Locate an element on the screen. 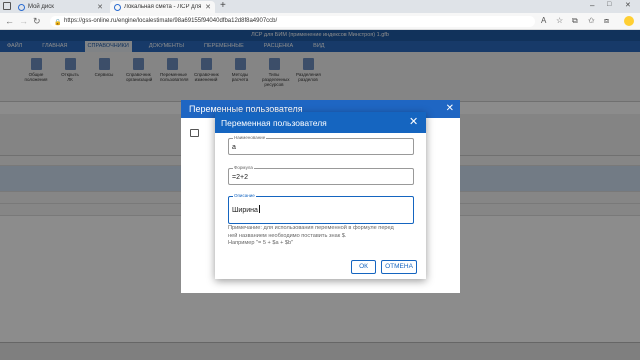  window-menu-icon is located at coordinates (7, 6).